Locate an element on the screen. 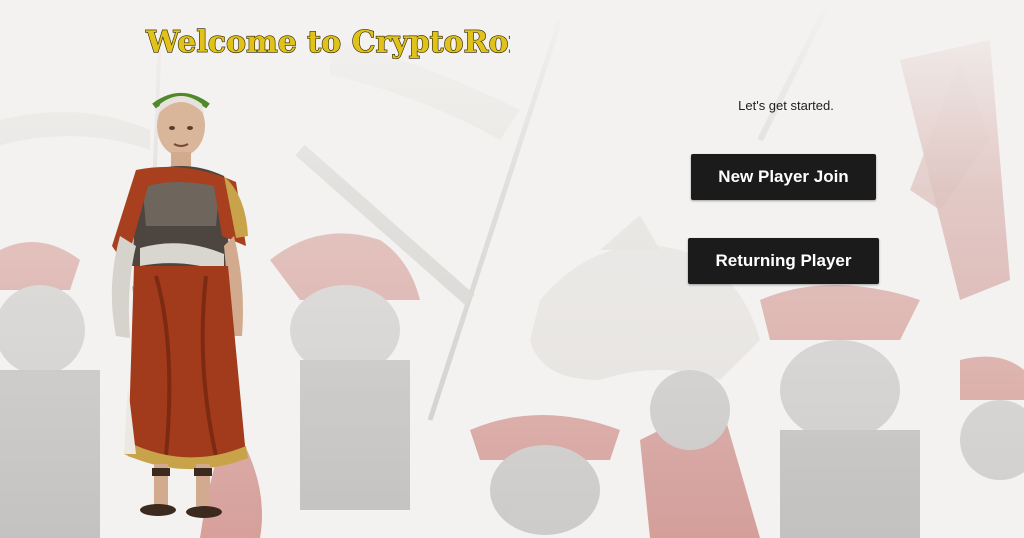 This screenshot has height=538, width=1024. lets-get-started-text: Let's get started. is located at coordinates (786, 105).